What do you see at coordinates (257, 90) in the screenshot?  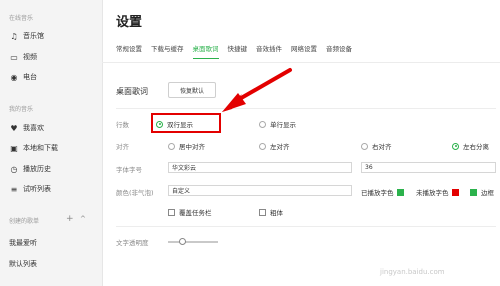 I see `annotation-arrow-icon` at bounding box center [257, 90].